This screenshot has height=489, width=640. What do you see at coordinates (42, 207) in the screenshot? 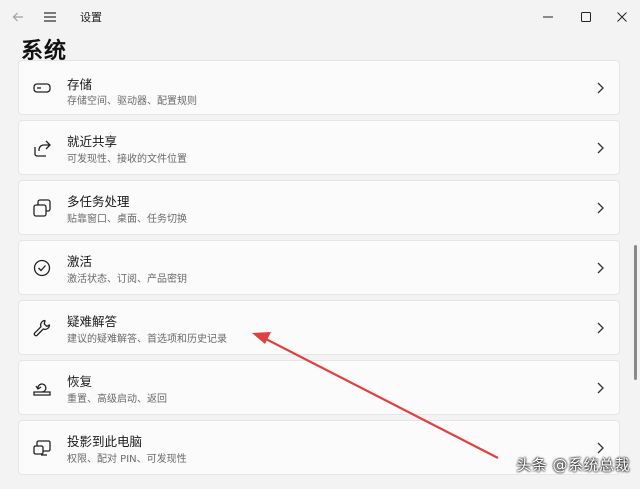
I see `multitask-icon` at bounding box center [42, 207].